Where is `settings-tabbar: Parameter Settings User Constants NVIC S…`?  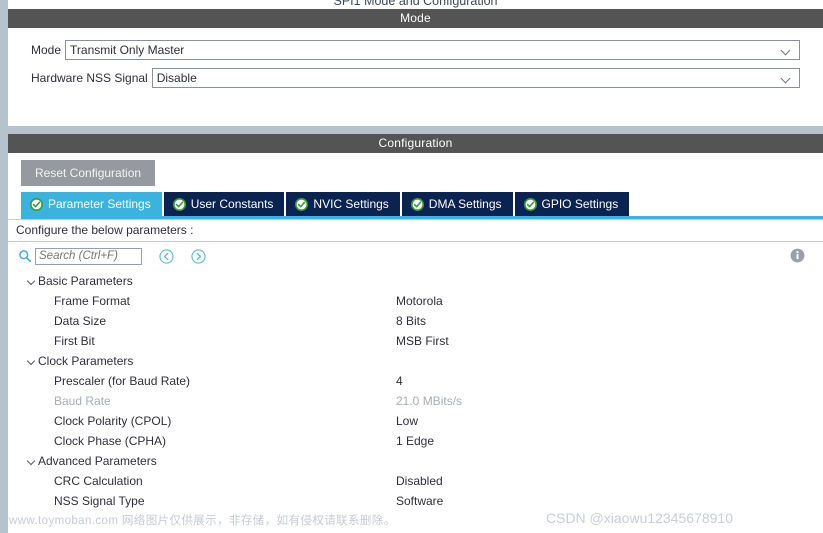 settings-tabbar: Parameter Settings User Constants NVIC S… is located at coordinates (422, 205).